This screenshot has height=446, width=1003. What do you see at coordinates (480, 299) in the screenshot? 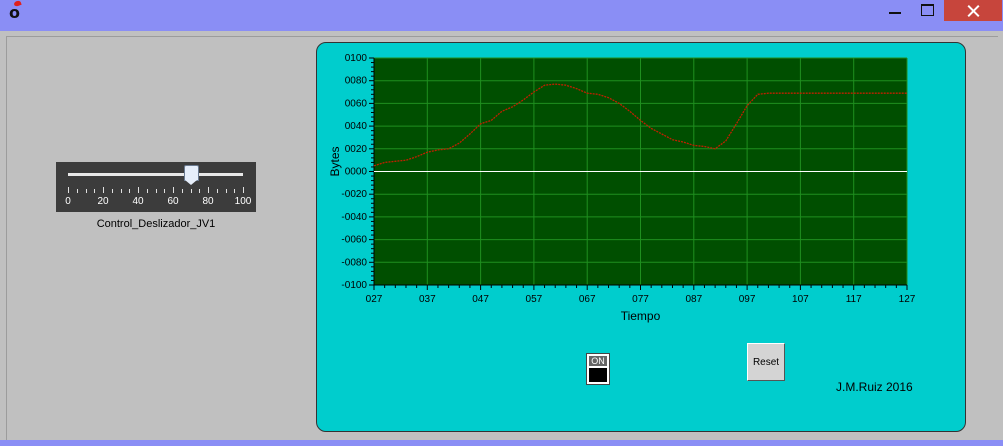
I see `x-tick-label: 047` at bounding box center [480, 299].